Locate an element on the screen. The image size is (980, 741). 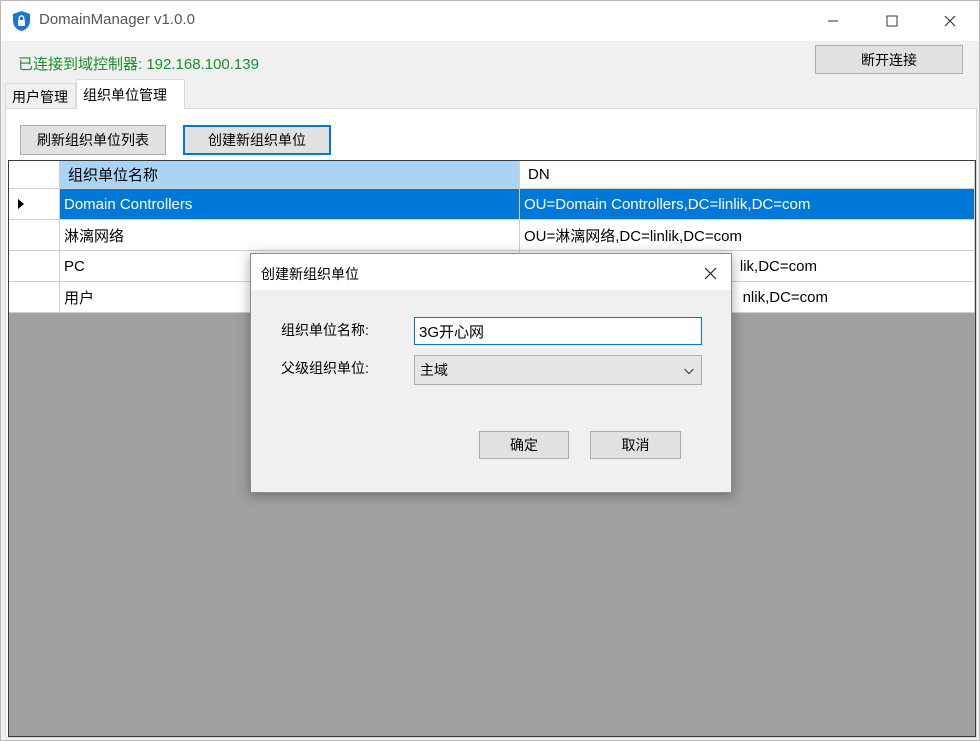
minimize-icon is located at coordinates (833, 21).